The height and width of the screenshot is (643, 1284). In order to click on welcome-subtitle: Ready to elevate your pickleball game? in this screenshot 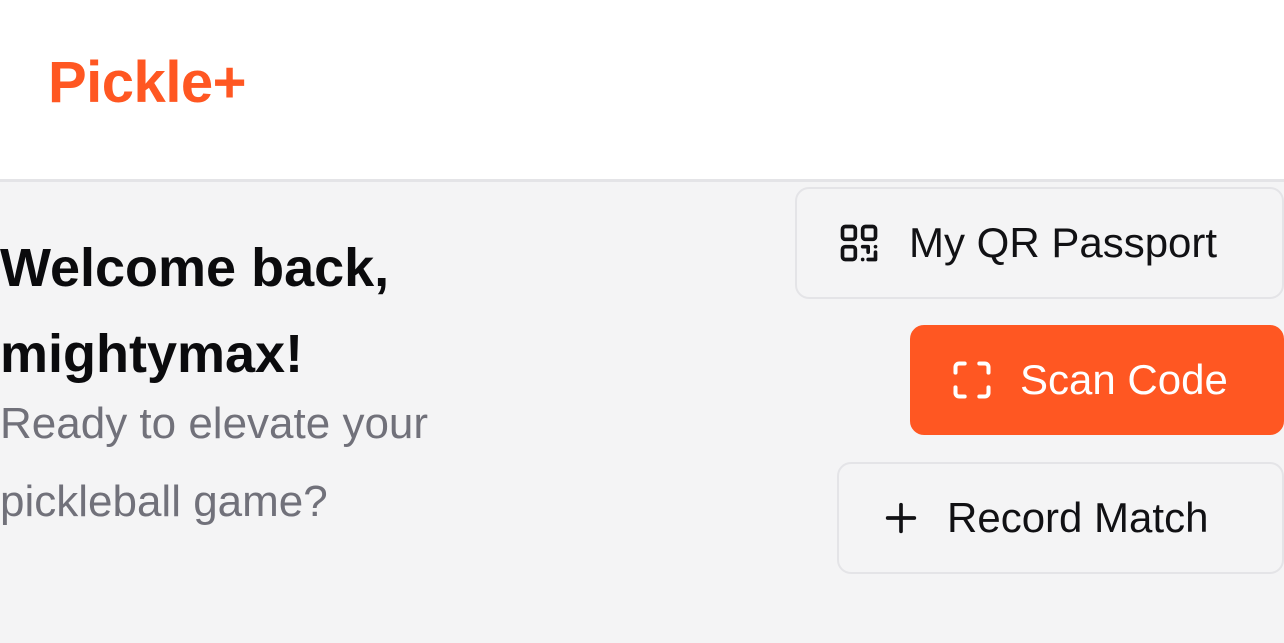, I will do `click(214, 462)`.